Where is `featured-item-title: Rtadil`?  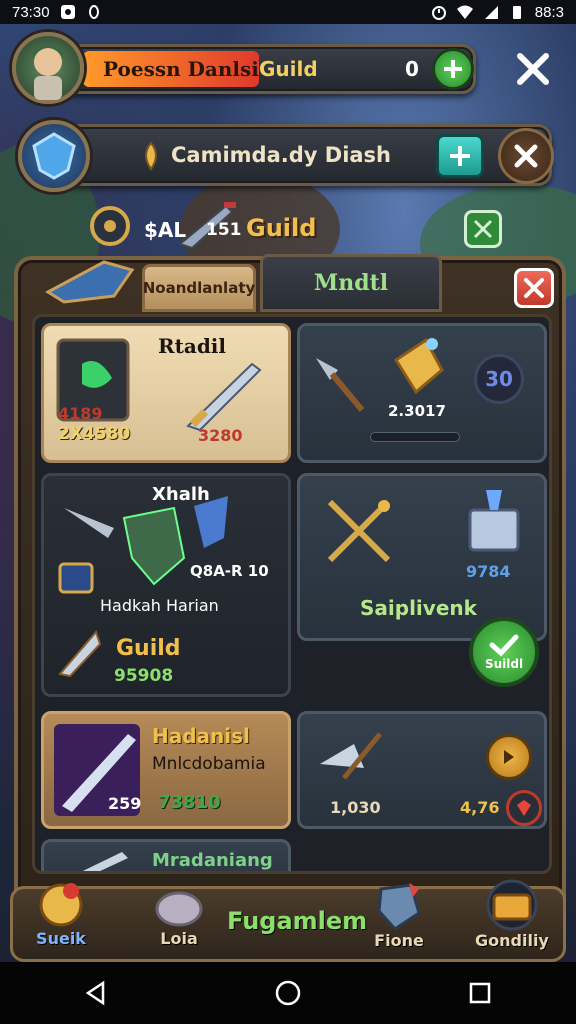
featured-item-title: Rtadil is located at coordinates (192, 346).